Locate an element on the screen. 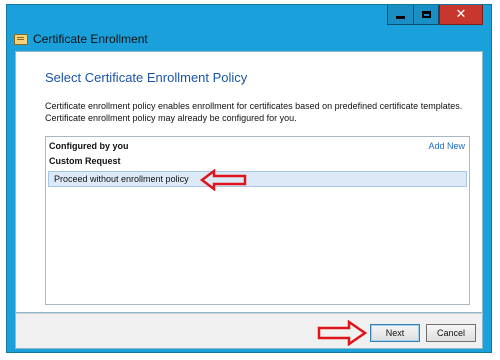 This screenshot has width=500, height=360. maximize-icon is located at coordinates (426, 14).